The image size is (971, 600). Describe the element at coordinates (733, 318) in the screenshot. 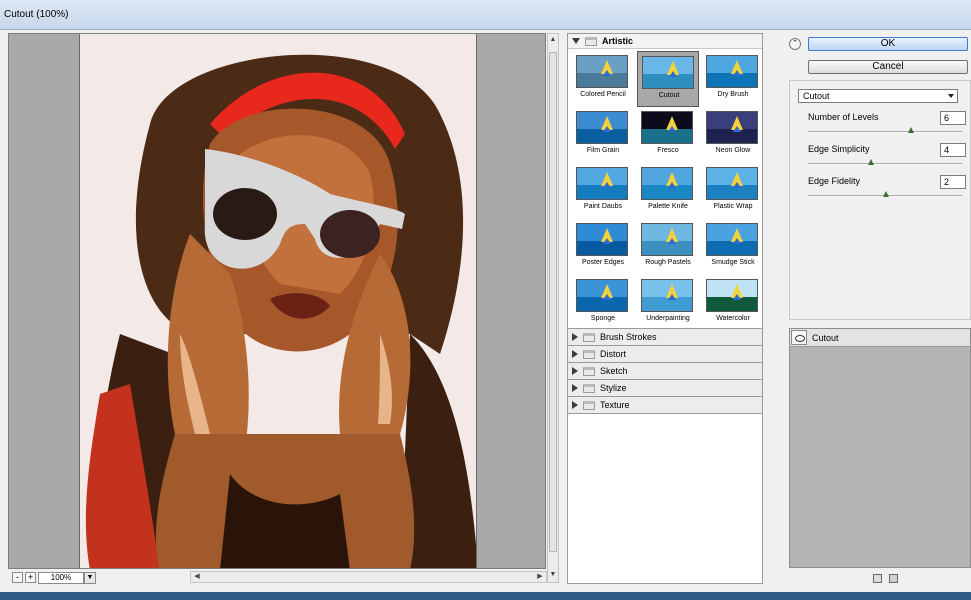

I see `filter-thumbnail-label: Watercolor` at that location.